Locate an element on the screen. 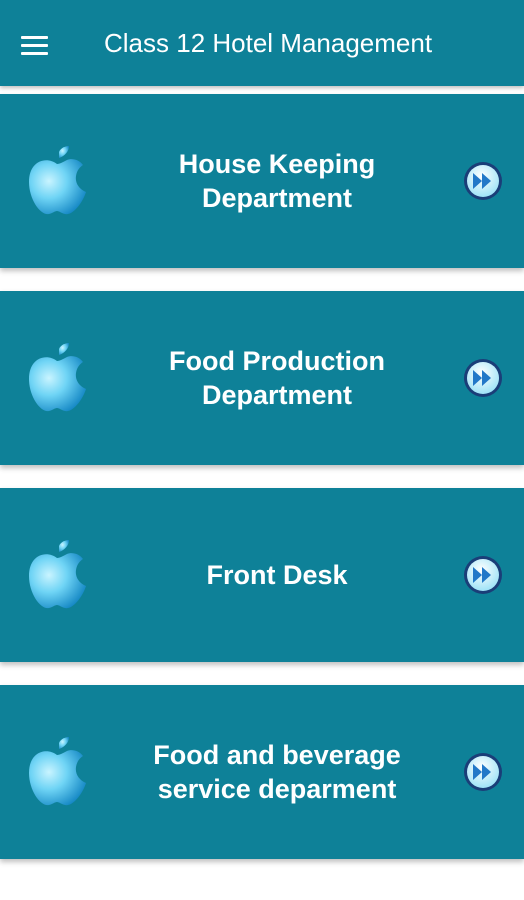 The width and height of the screenshot is (524, 900). hamburger-menu-icon is located at coordinates (34, 46).